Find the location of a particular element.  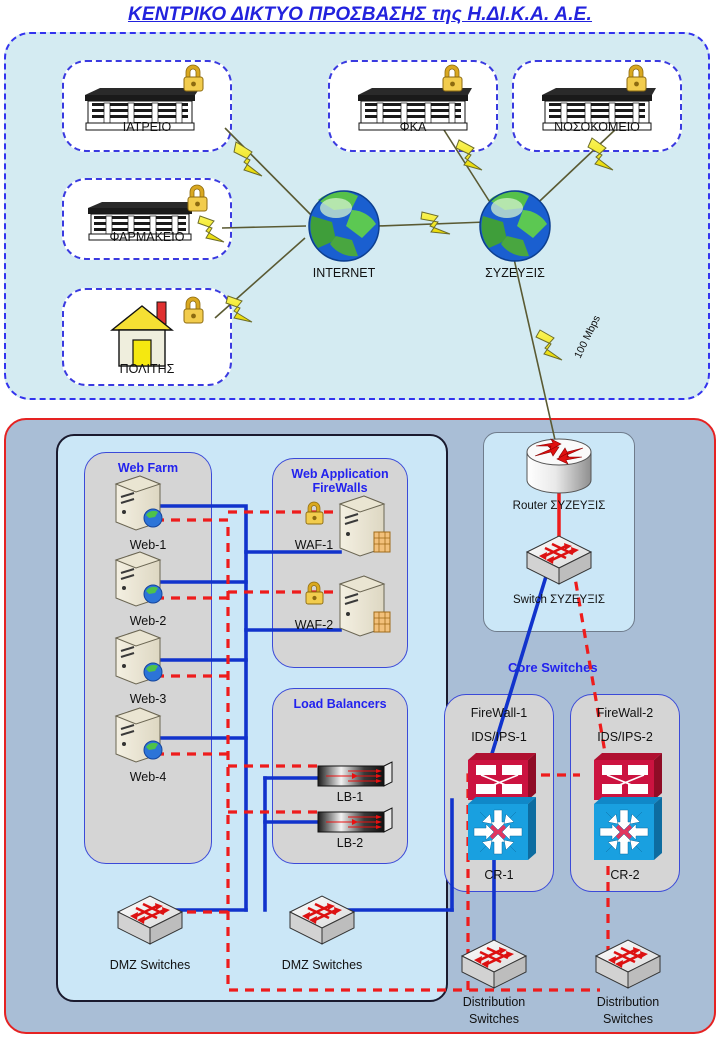

label-ids-ips-2: IDS/IPS-2 is located at coordinates (625, 737).